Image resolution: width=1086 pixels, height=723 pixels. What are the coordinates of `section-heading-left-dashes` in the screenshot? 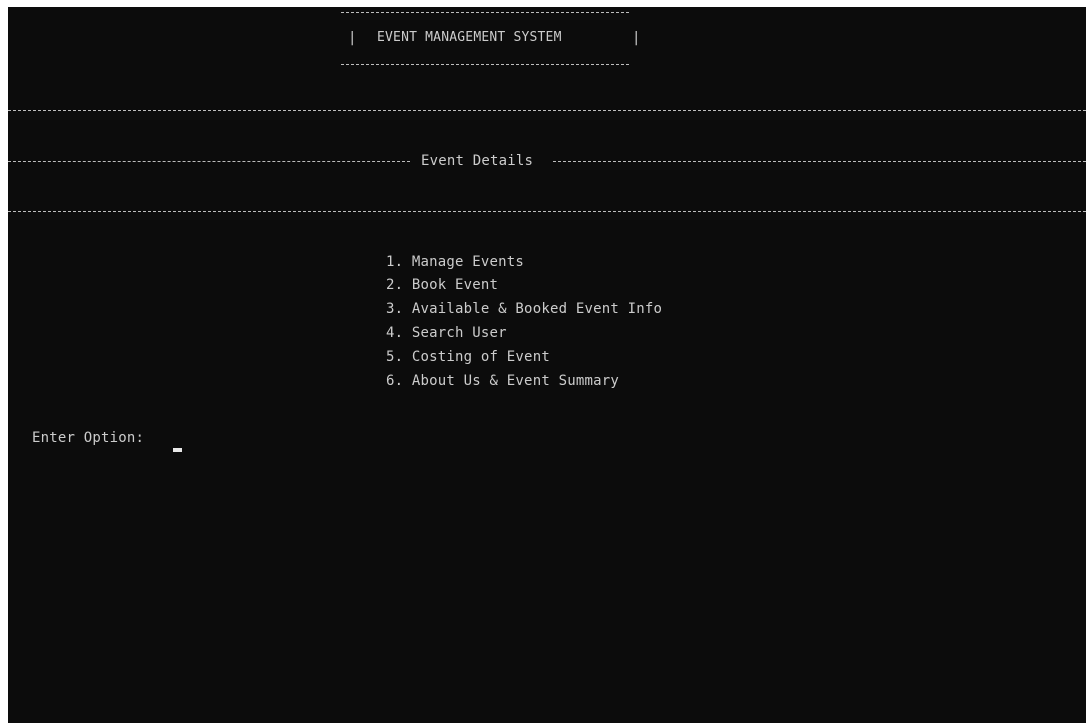 It's located at (209, 161).